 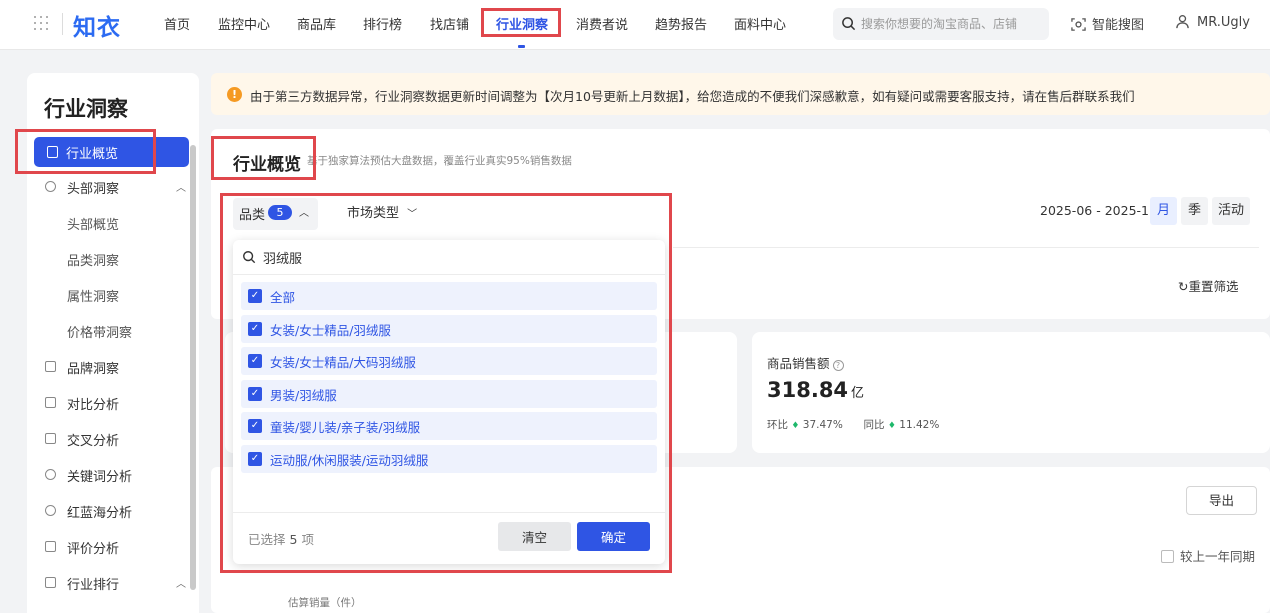 What do you see at coordinates (521, 46) in the screenshot?
I see `nav-active-indicator` at bounding box center [521, 46].